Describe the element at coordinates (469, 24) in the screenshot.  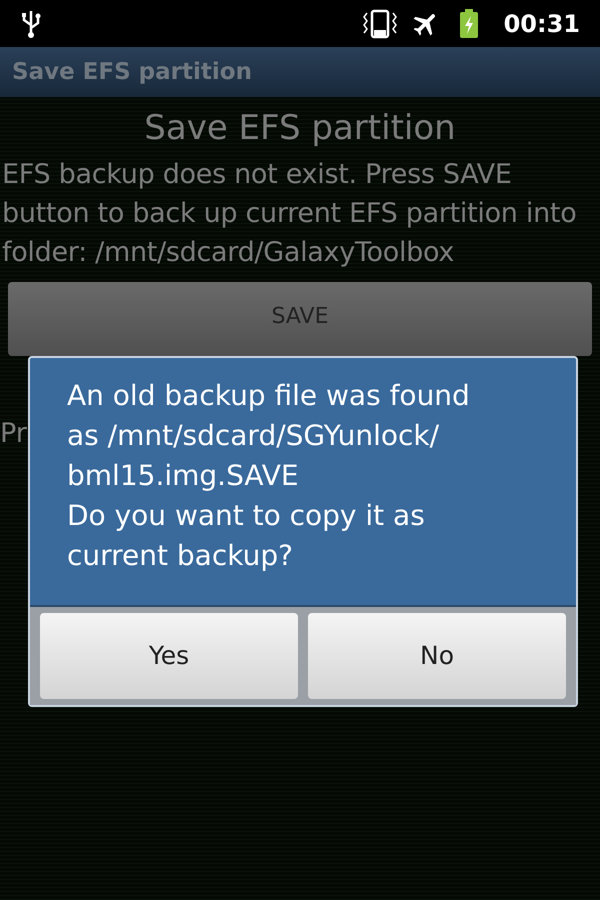
I see `battery-charging-icon` at that location.